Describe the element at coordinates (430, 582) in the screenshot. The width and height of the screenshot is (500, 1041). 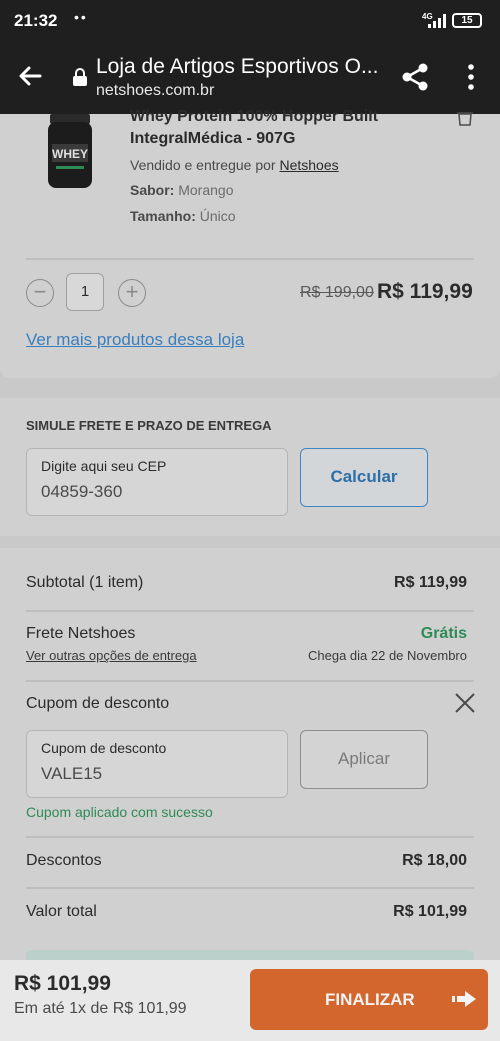
I see `subtotal-value: R$ 119,99` at that location.